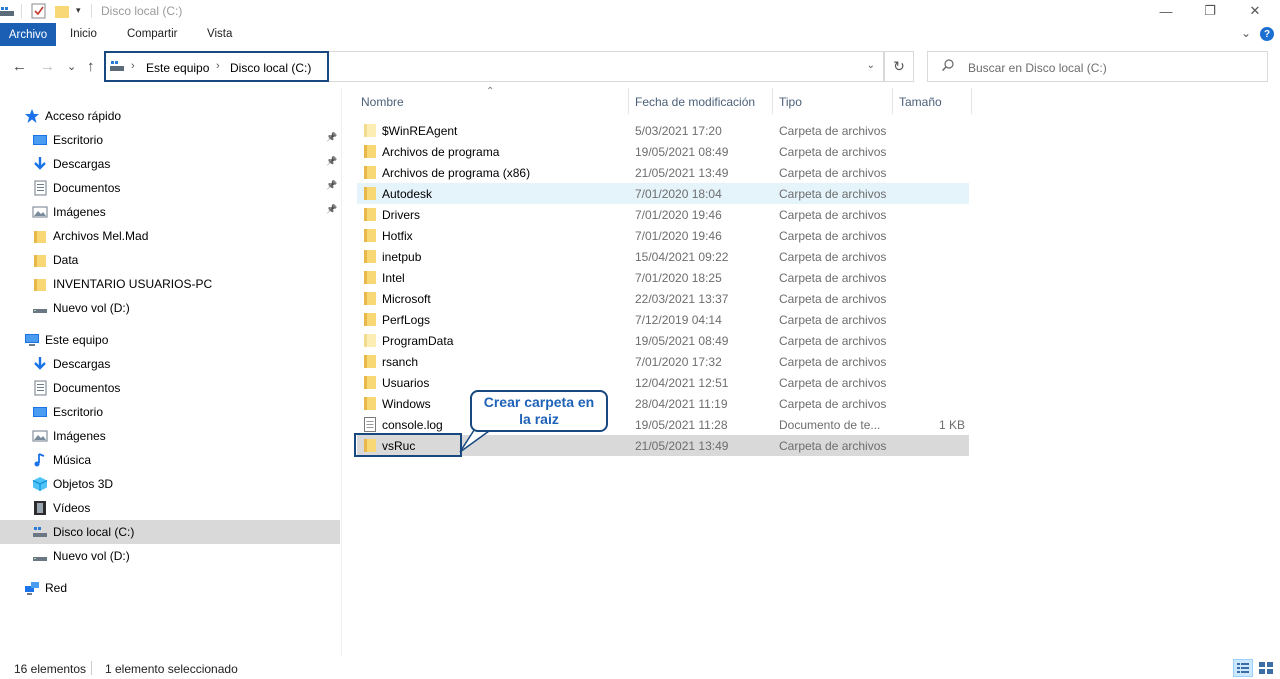 The image size is (1280, 679). I want to click on objects-3d-icon, so click(40, 484).